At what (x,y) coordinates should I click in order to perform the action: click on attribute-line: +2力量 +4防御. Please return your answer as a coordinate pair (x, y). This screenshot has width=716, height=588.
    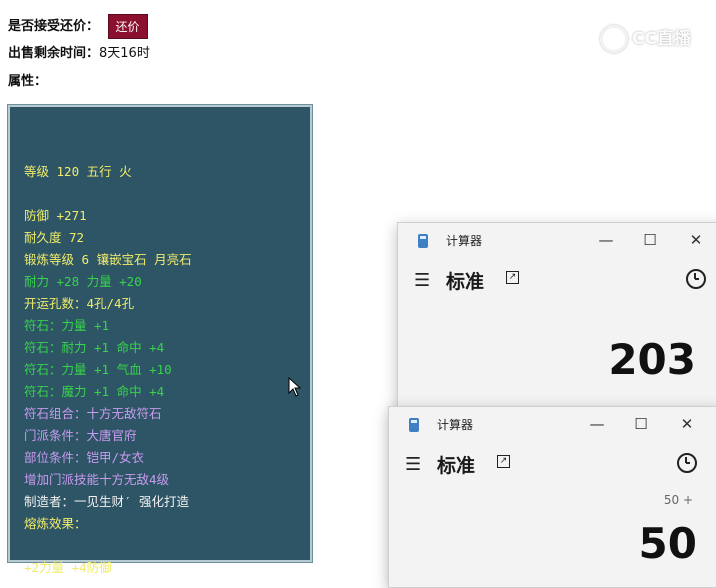
    Looking at the image, I should click on (68, 567).